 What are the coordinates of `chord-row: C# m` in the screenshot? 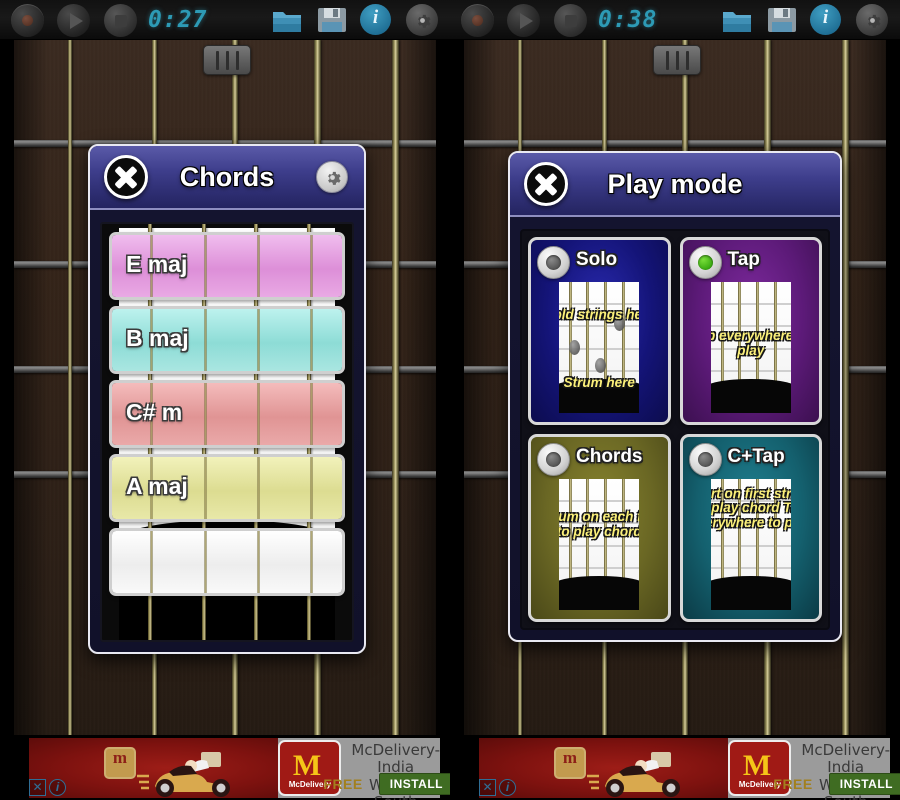 It's located at (227, 414).